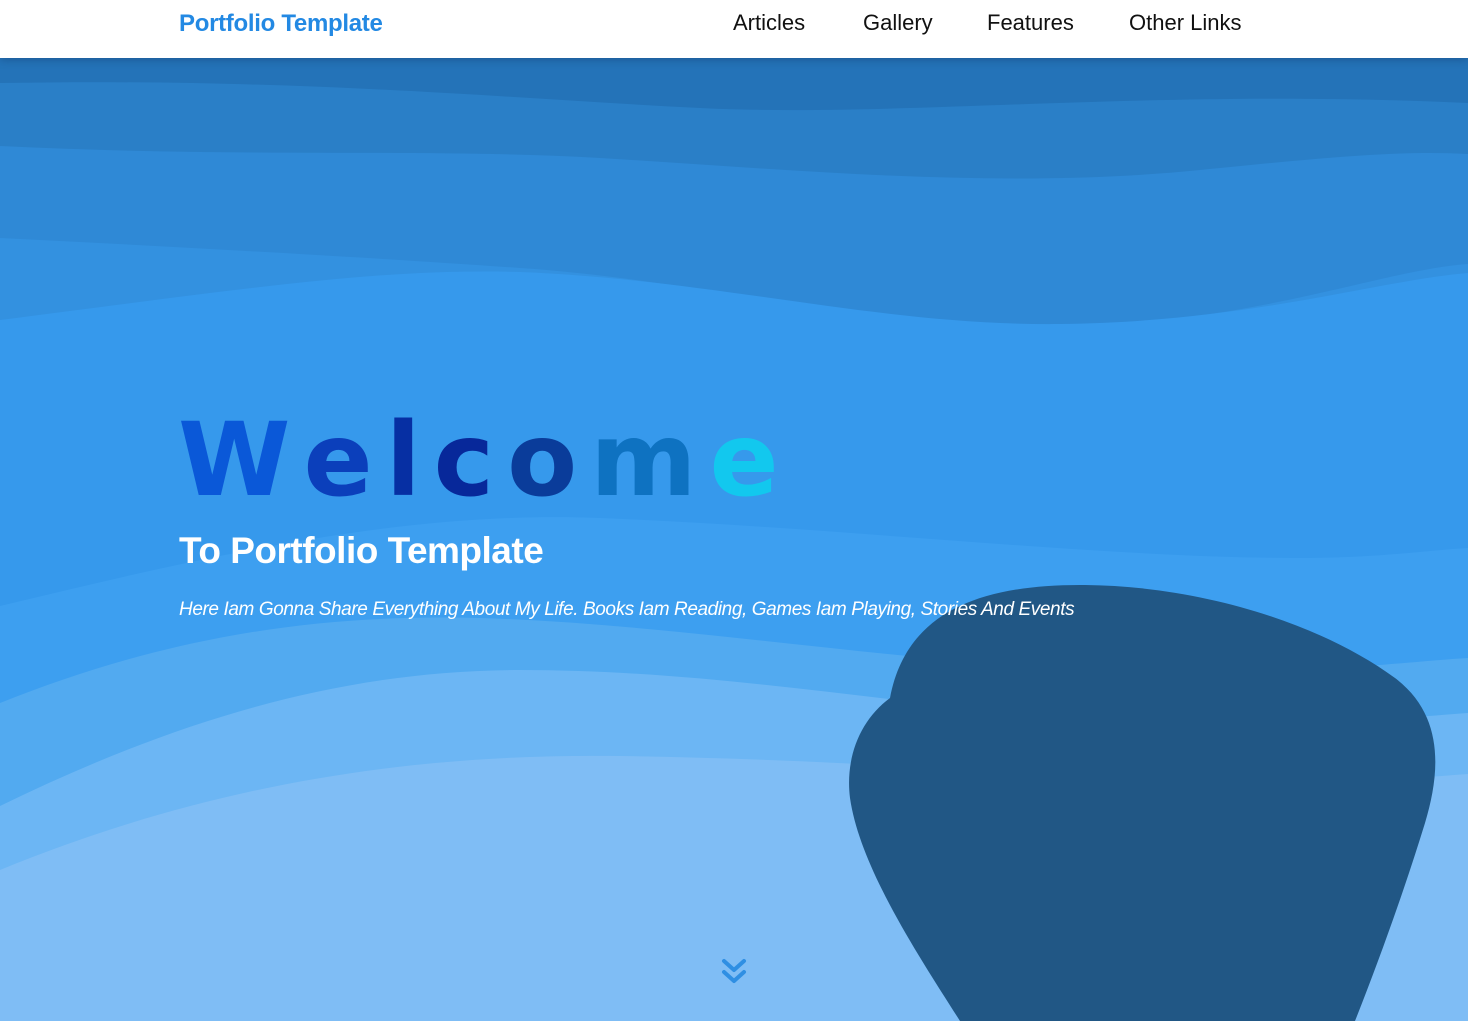 The image size is (1468, 1021). Describe the element at coordinates (549, 460) in the screenshot. I see `welcome-letter: o` at that location.